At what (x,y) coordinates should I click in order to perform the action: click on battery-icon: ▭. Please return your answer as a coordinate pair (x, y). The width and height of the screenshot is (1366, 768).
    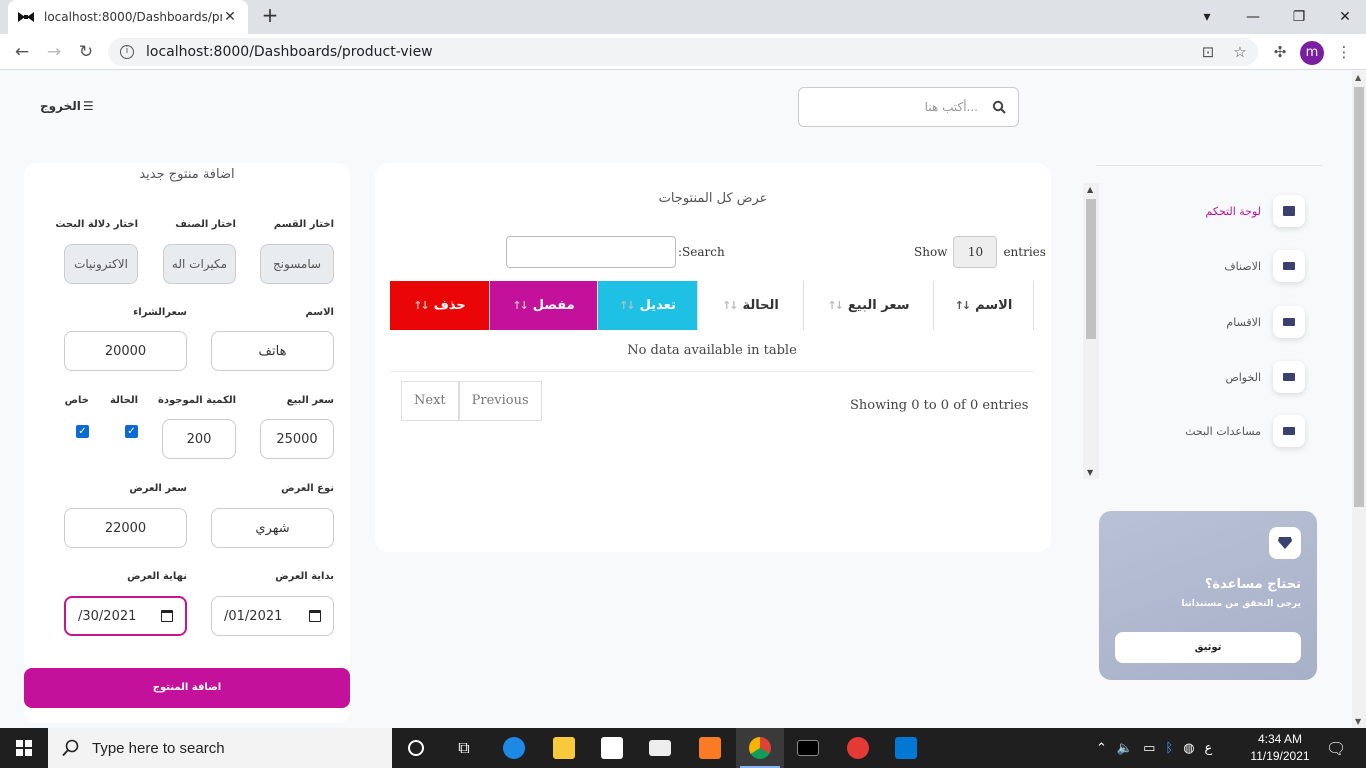
    Looking at the image, I should click on (1149, 748).